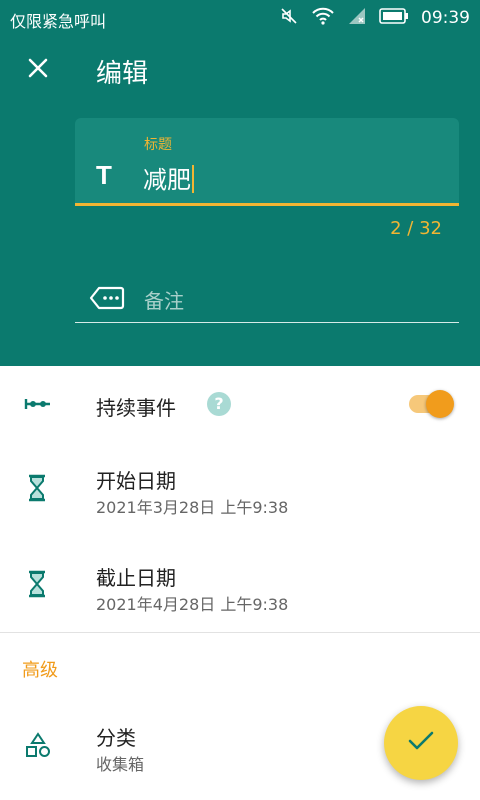  What do you see at coordinates (120, 764) in the screenshot?
I see `category-value: 收集箱` at bounding box center [120, 764].